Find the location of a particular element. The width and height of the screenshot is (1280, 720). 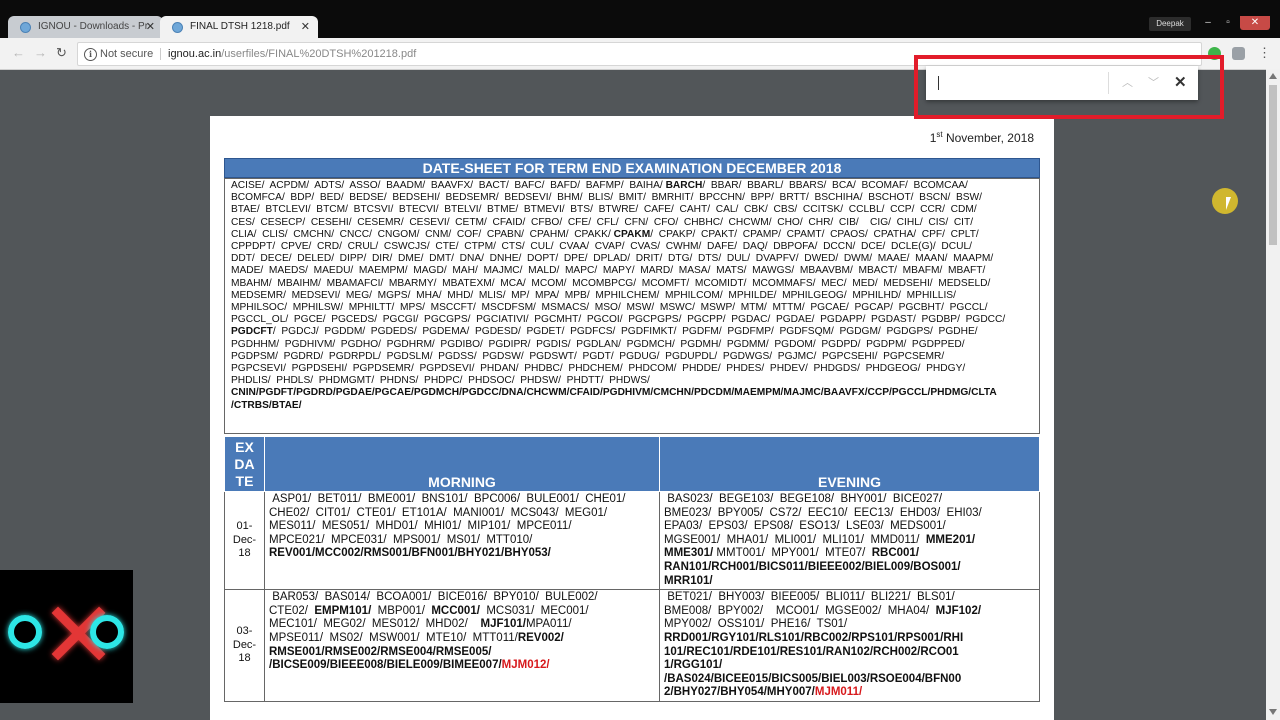

table-header-row: EX DA TE MORNING EVENING is located at coordinates (632, 464).